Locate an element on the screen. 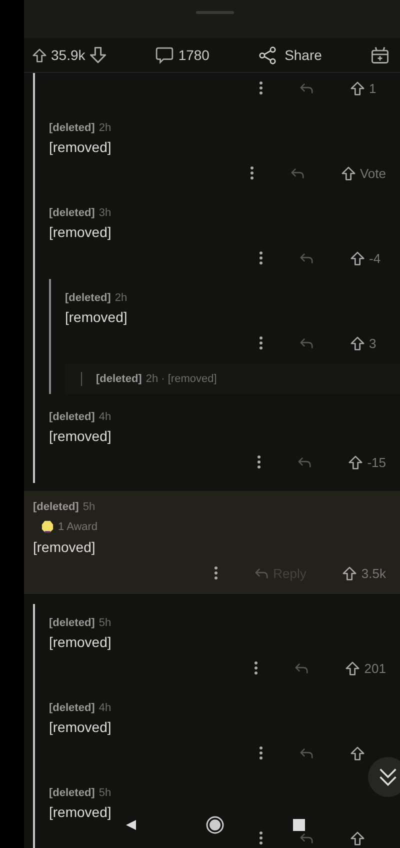 The image size is (400, 848). award-count: 1 Award is located at coordinates (78, 526).